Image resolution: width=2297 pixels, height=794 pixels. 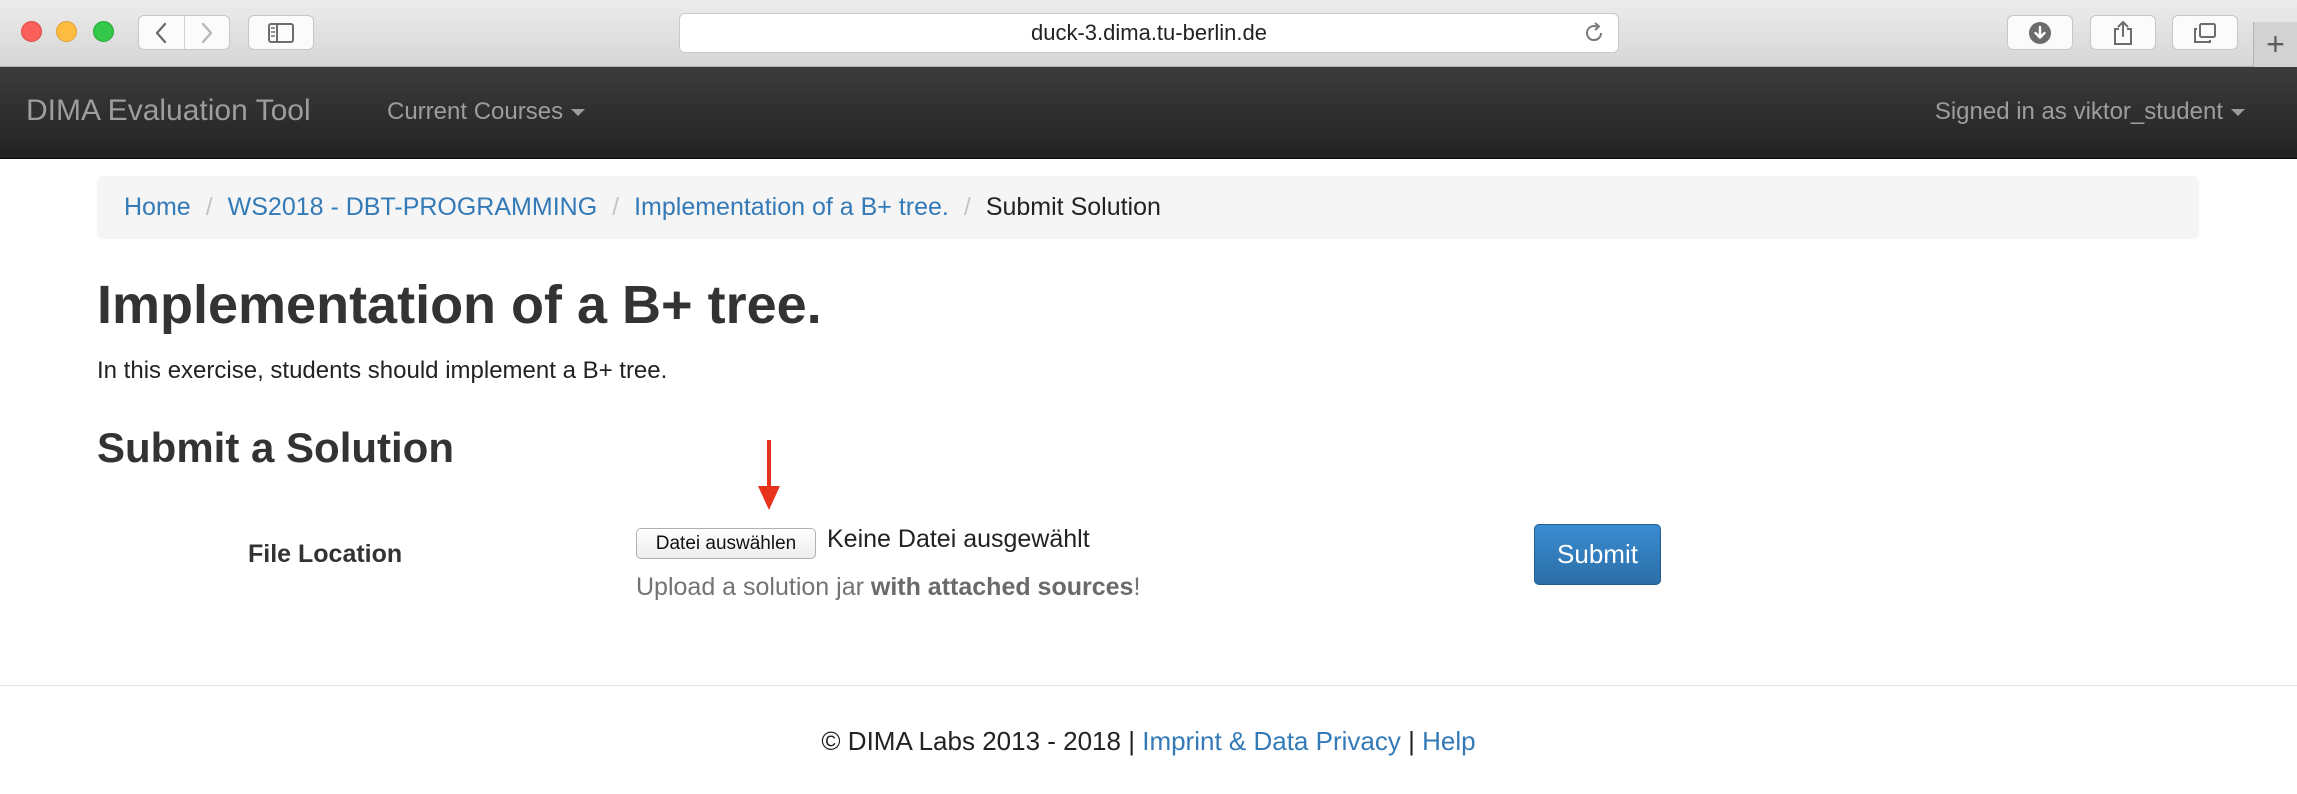 I want to click on annotation-arrow-icon, so click(x=769, y=475).